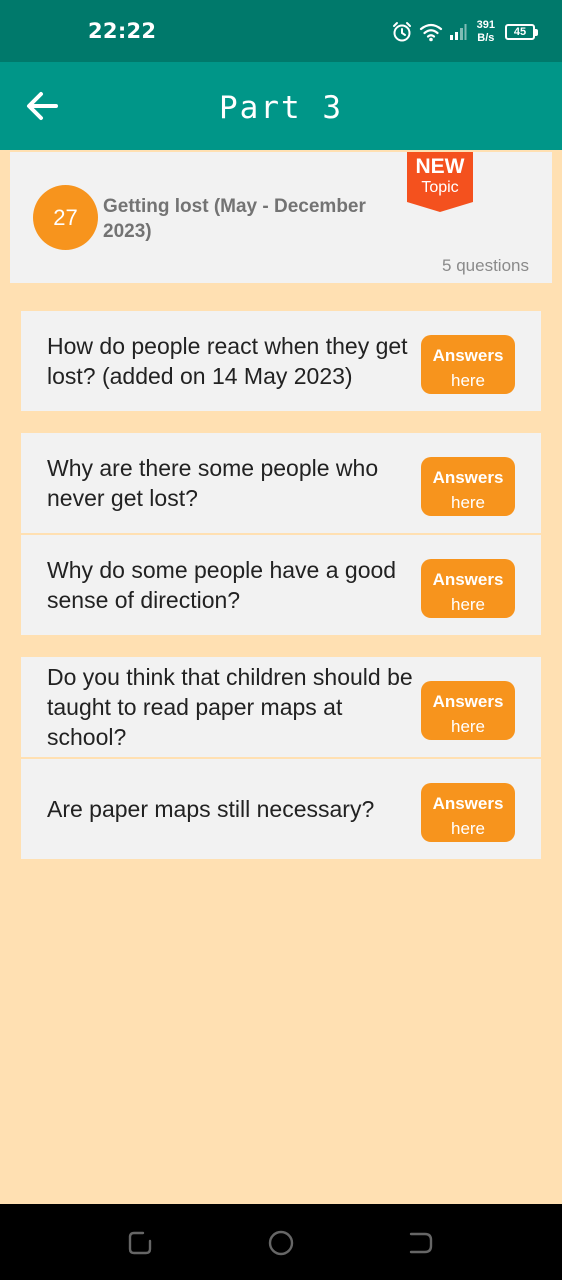  I want to click on net-speed-value: 391, so click(485, 25).